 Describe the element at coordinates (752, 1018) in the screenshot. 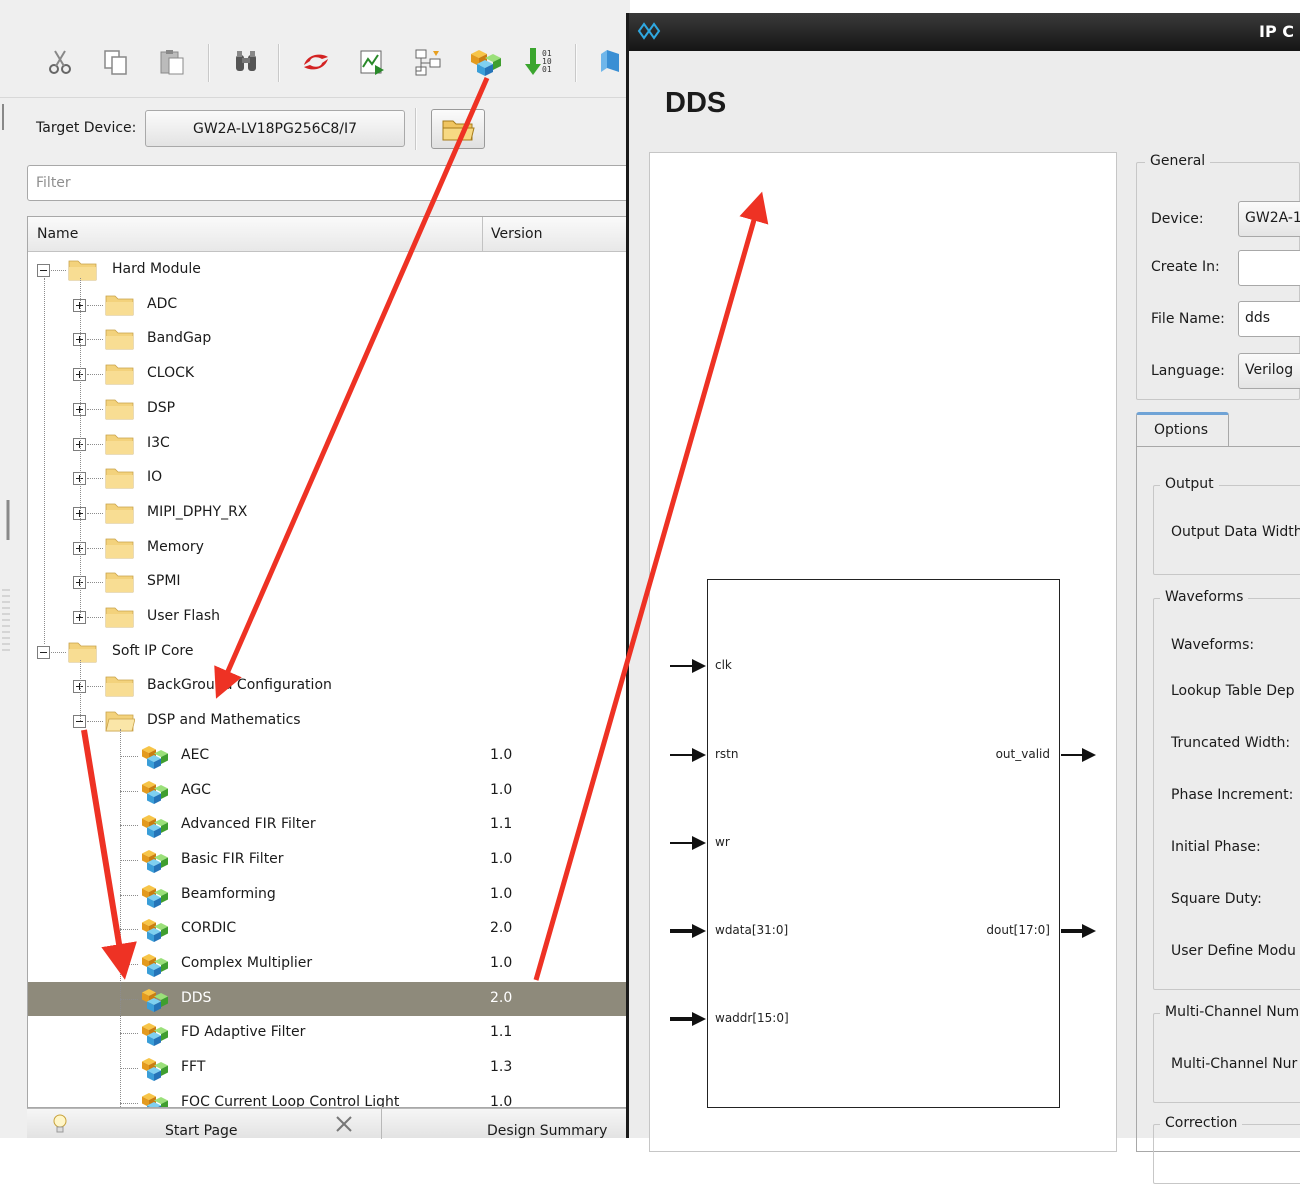

I see `input-port-label: waddr[15:0]` at that location.